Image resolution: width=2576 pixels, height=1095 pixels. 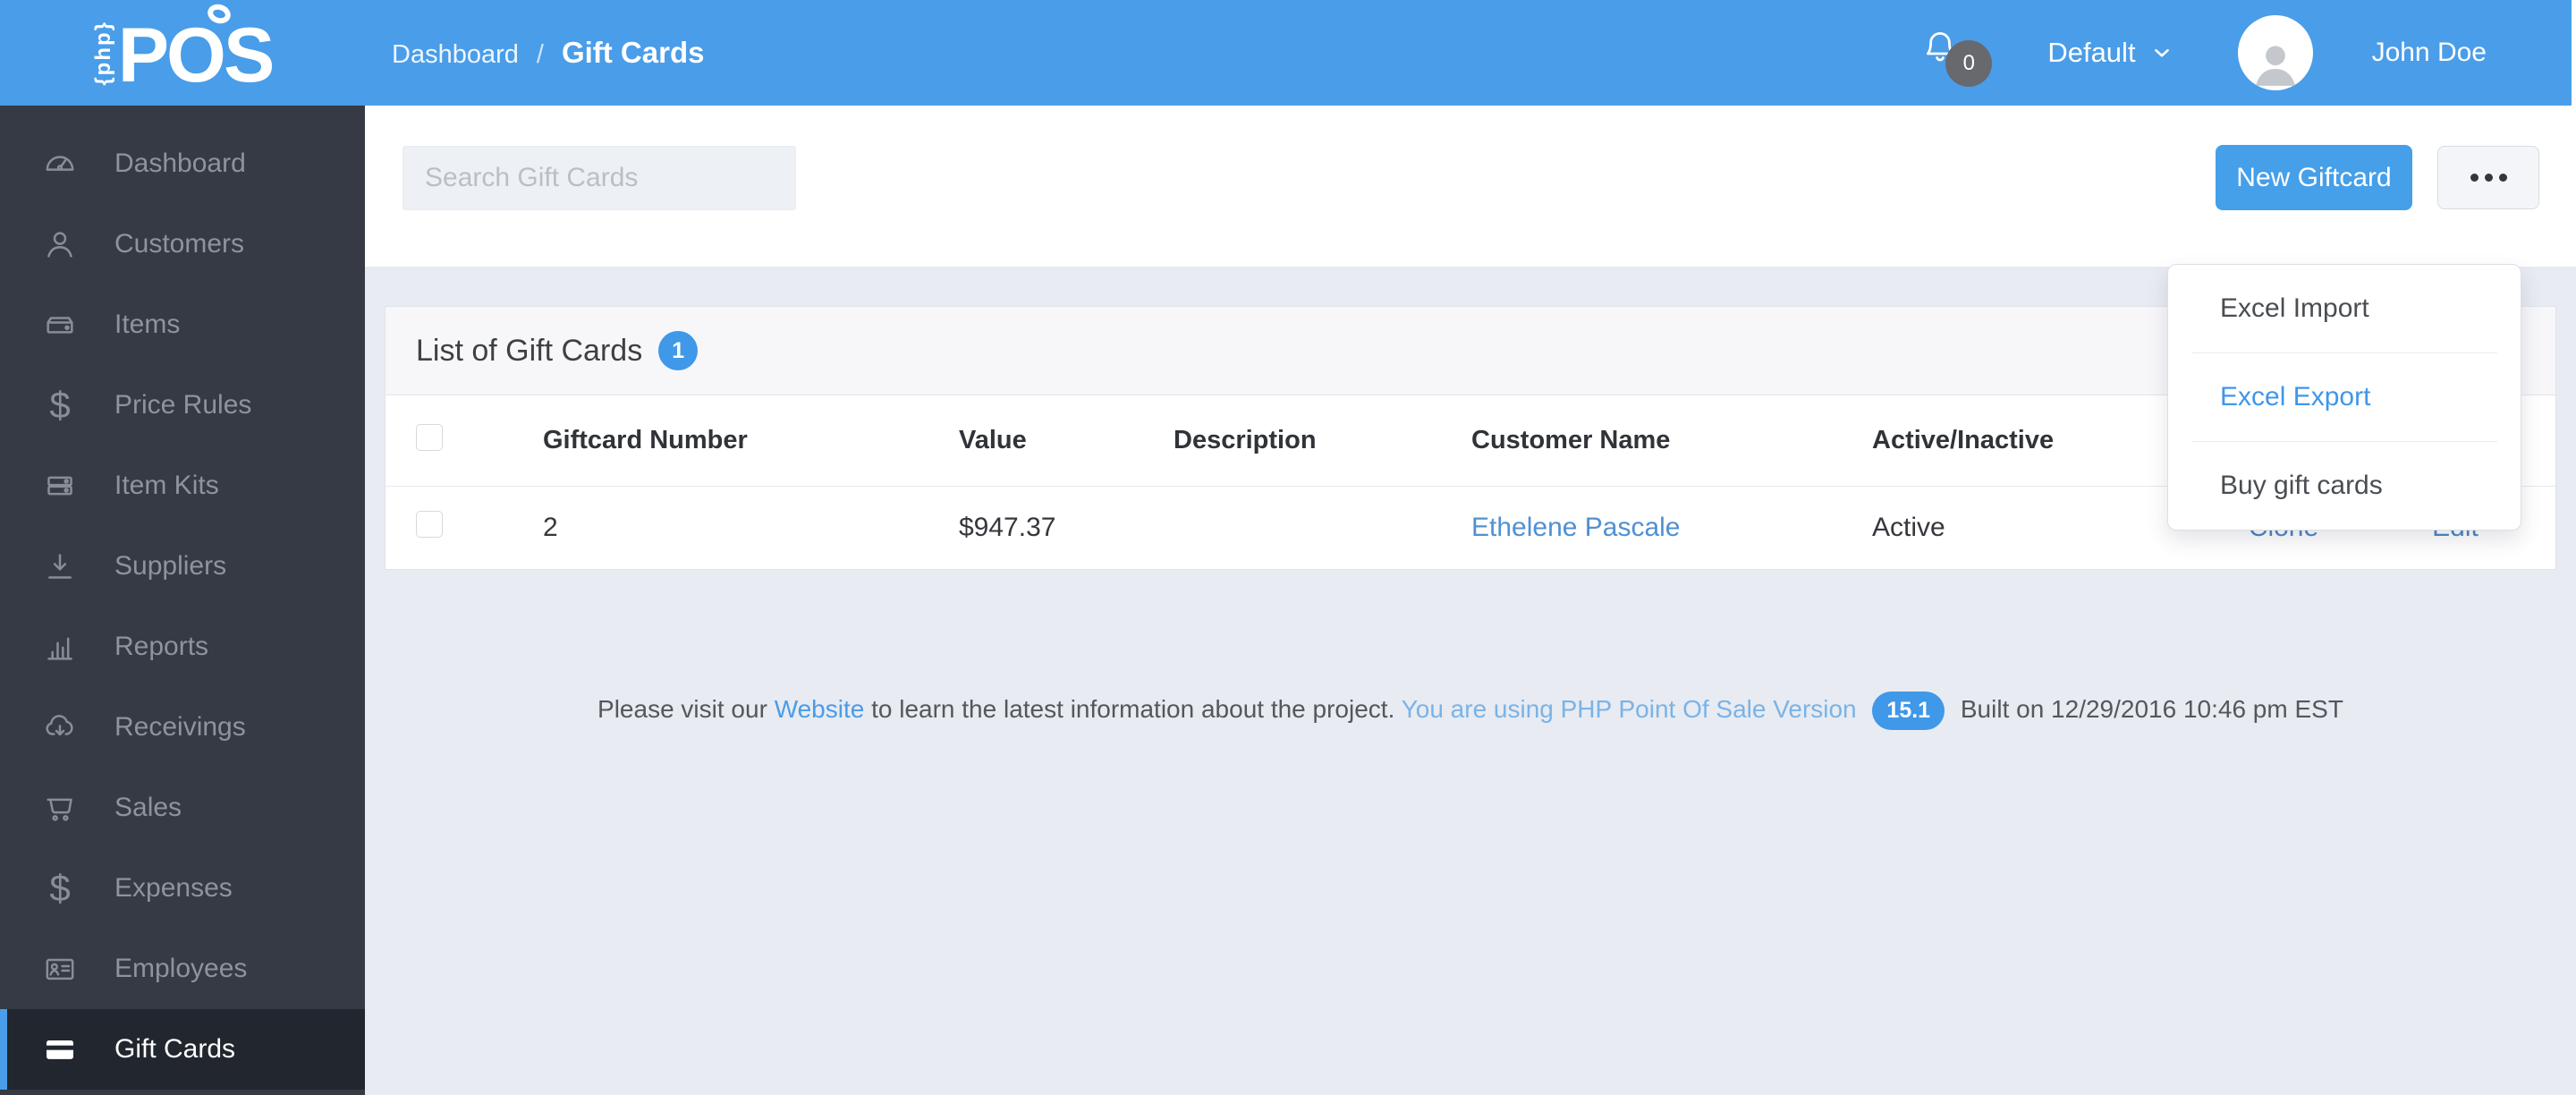 I want to click on sidebar-item-gift-cards: Gift Cards, so click(x=182, y=1049).